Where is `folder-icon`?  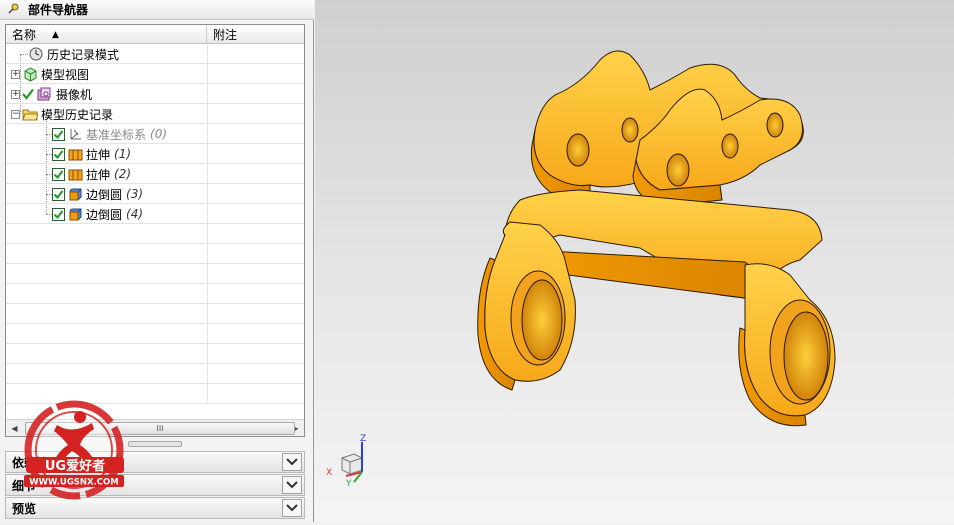 folder-icon is located at coordinates (30, 114).